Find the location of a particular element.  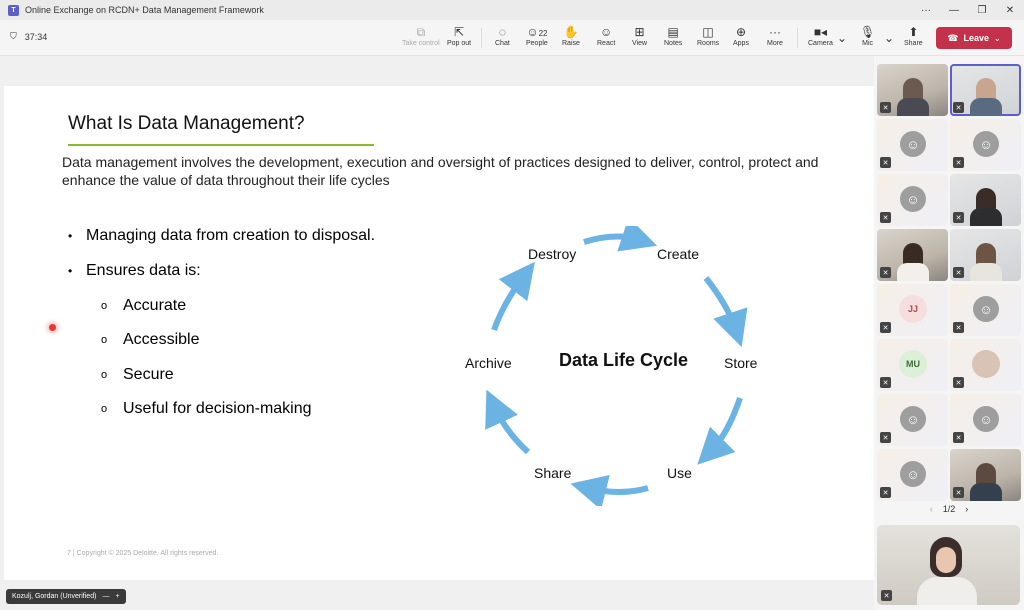

sub-bullet-item: o Useful for decision-making is located at coordinates (206, 408).